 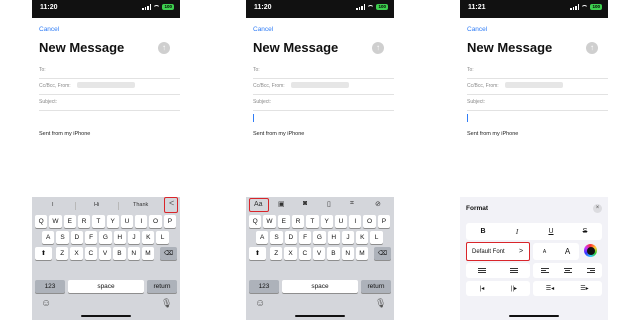 What do you see at coordinates (544, 251) in the screenshot?
I see `decrease-size-button: A` at bounding box center [544, 251].